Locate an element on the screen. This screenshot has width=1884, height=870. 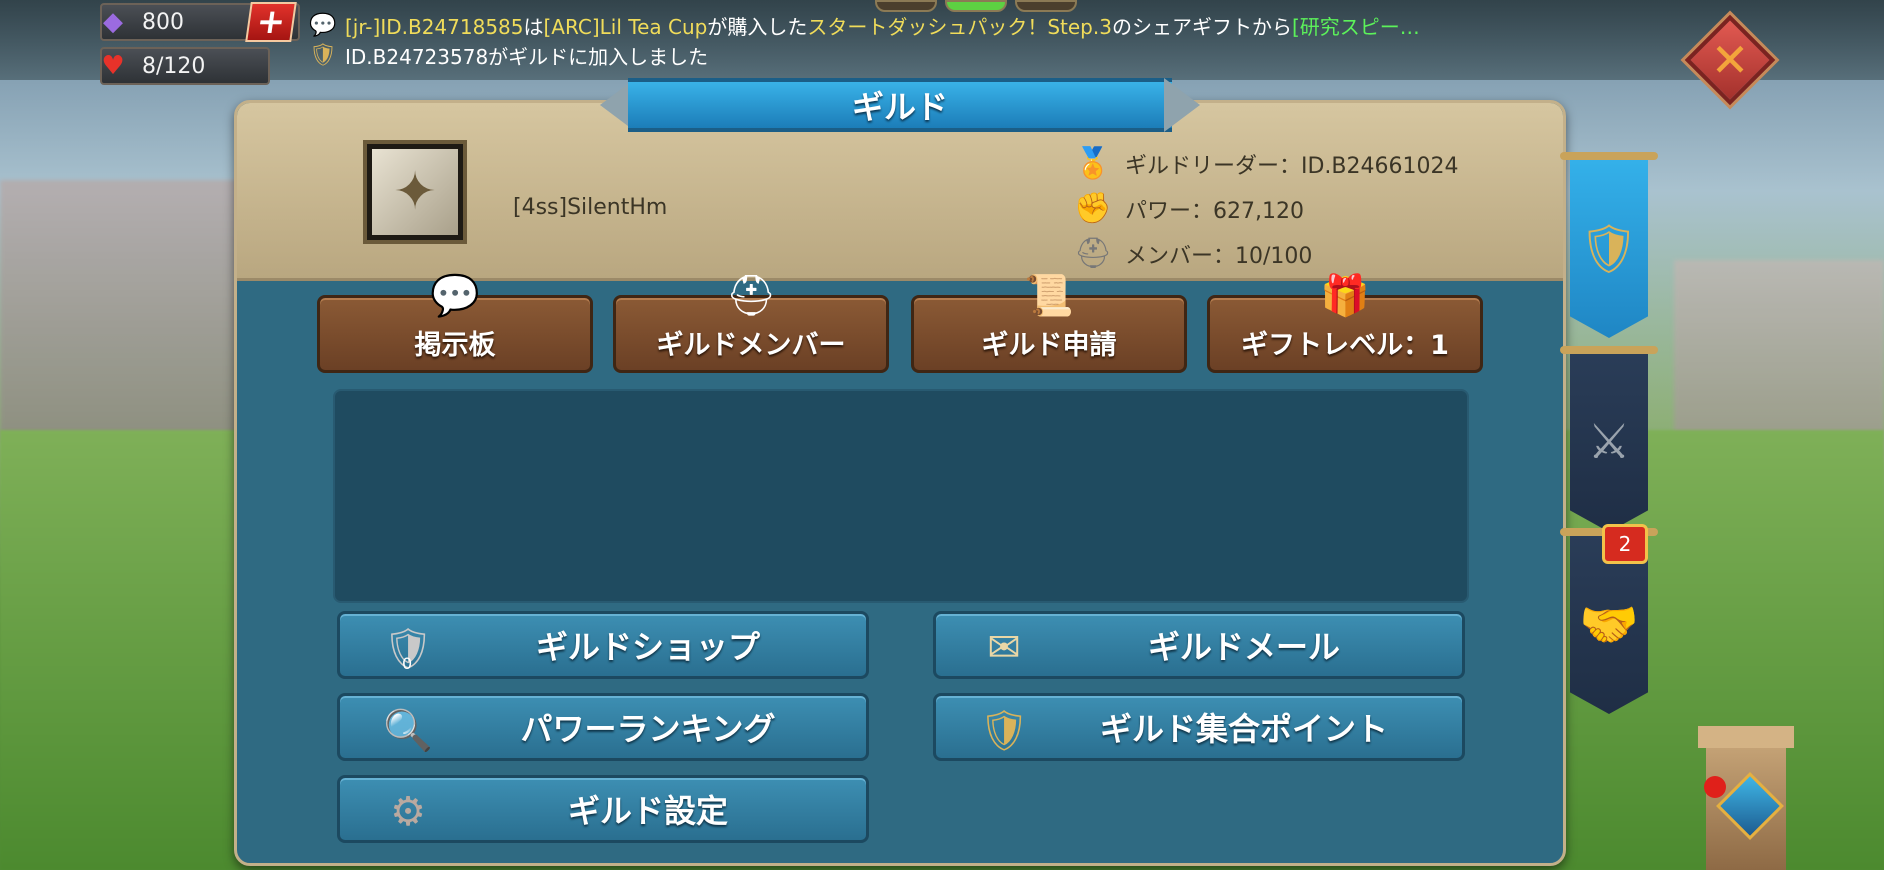
heart-icon: ♥ is located at coordinates (113, 66).